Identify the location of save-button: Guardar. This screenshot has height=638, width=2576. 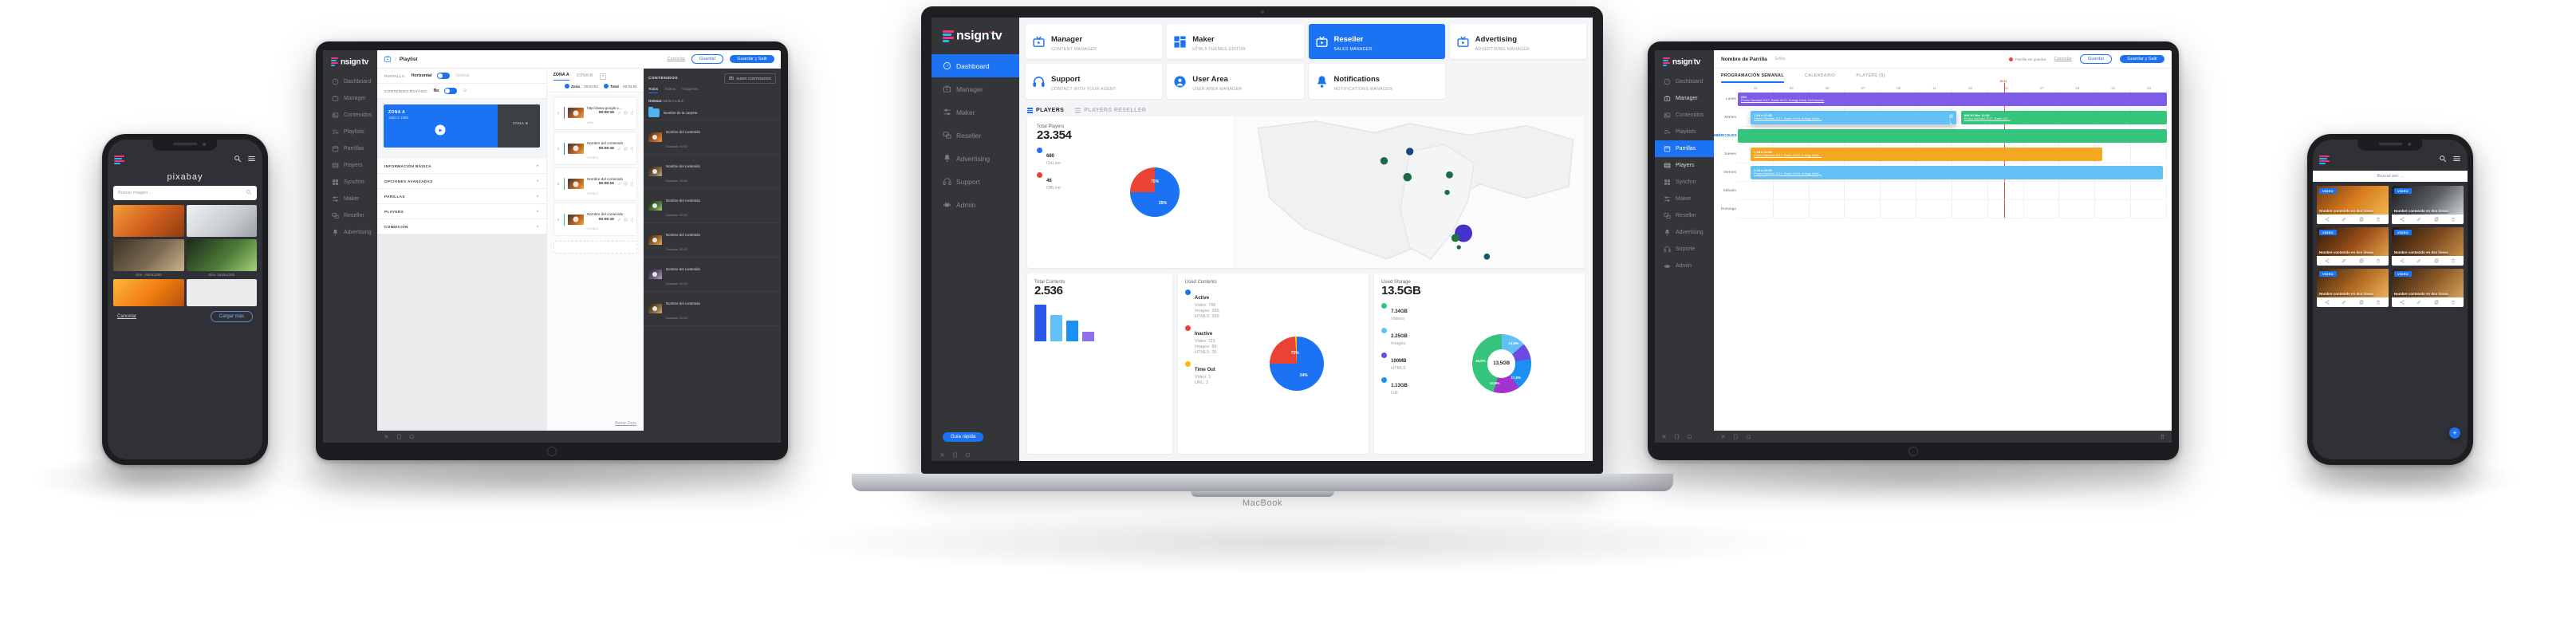
(2096, 59).